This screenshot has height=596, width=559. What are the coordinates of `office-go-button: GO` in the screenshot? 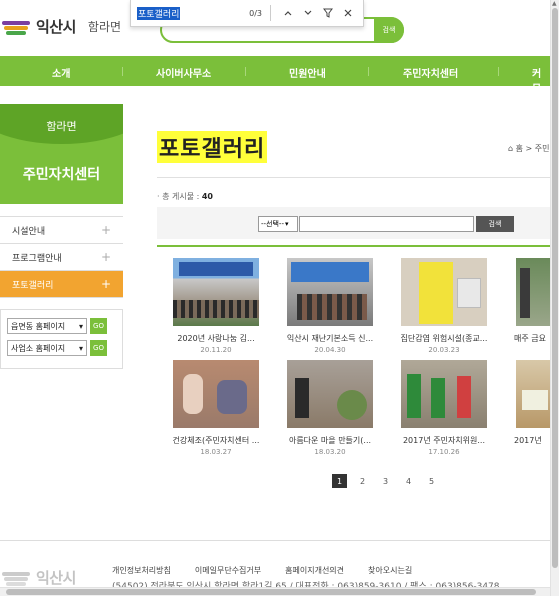 It's located at (98, 348).